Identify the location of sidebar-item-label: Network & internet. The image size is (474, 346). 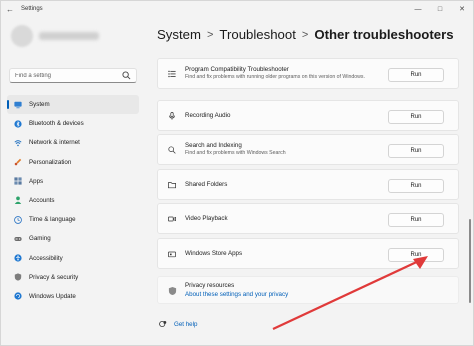
(54, 143).